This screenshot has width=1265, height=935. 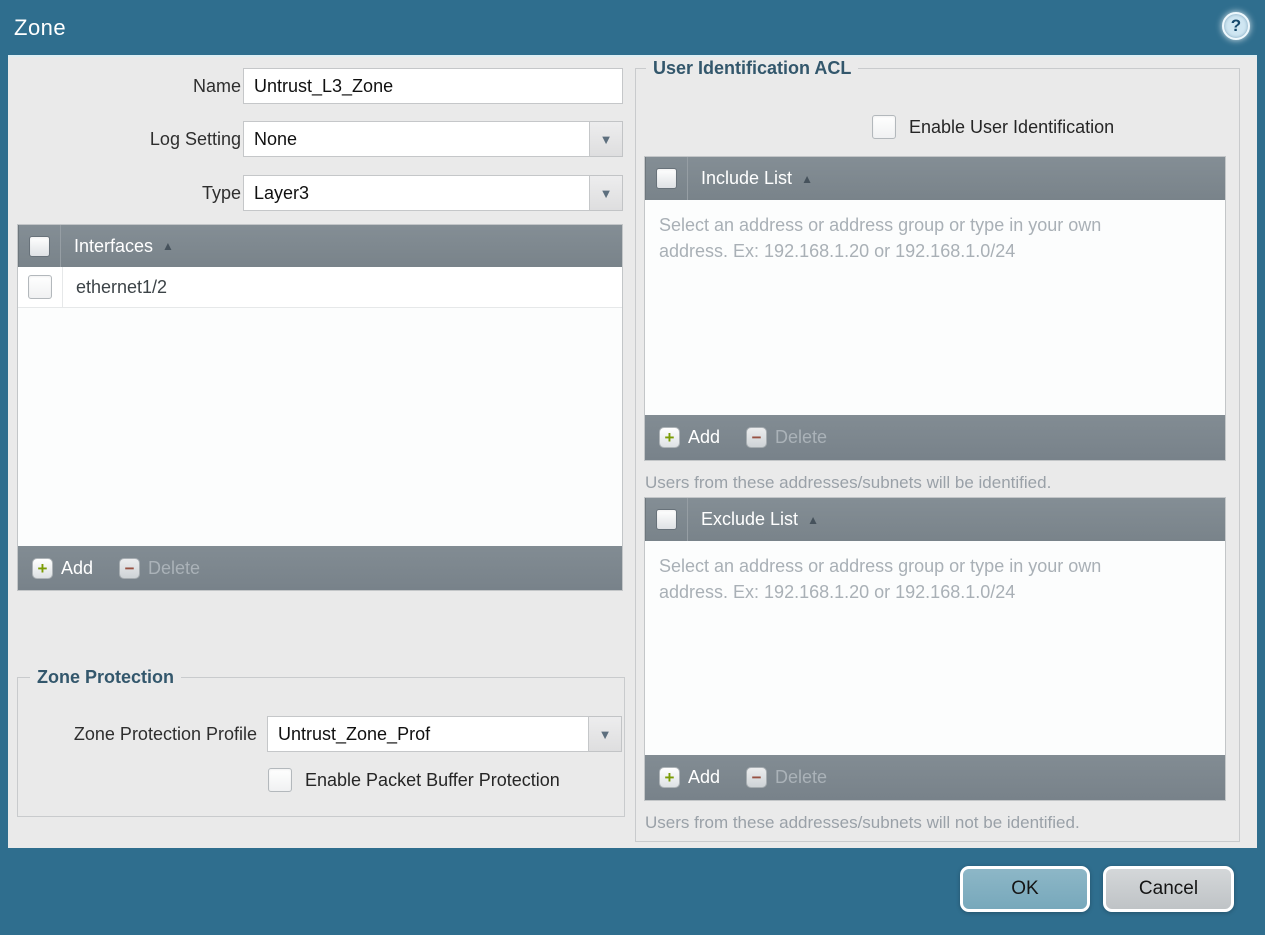 What do you see at coordinates (428, 734) in the screenshot?
I see `zone-protection-profile-value: Untrust_Zone_Prof` at bounding box center [428, 734].